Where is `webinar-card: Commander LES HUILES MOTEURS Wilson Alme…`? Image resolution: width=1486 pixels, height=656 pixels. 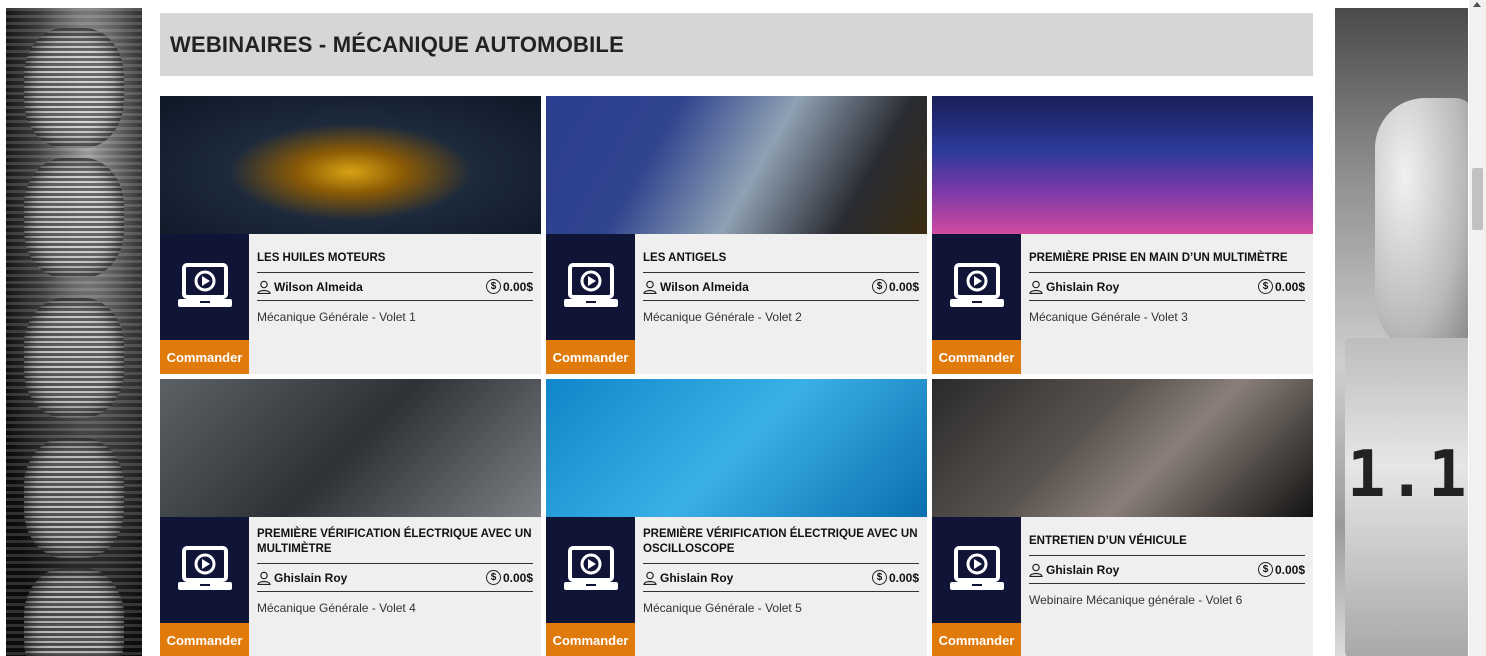
webinar-card: Commander LES HUILES MOTEURS Wilson Alme… is located at coordinates (350, 235).